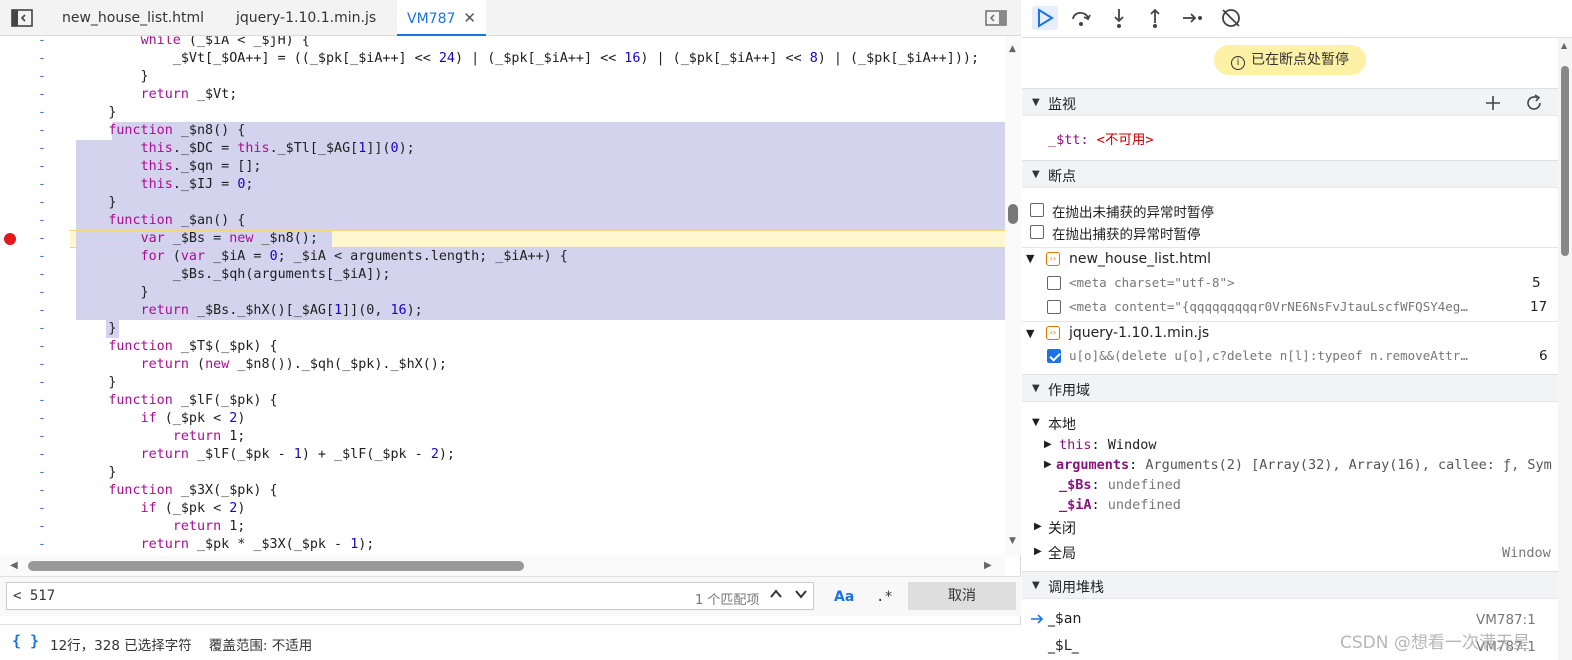 This screenshot has height=660, width=1572. What do you see at coordinates (1119, 18) in the screenshot?
I see `step-into-icon` at bounding box center [1119, 18].